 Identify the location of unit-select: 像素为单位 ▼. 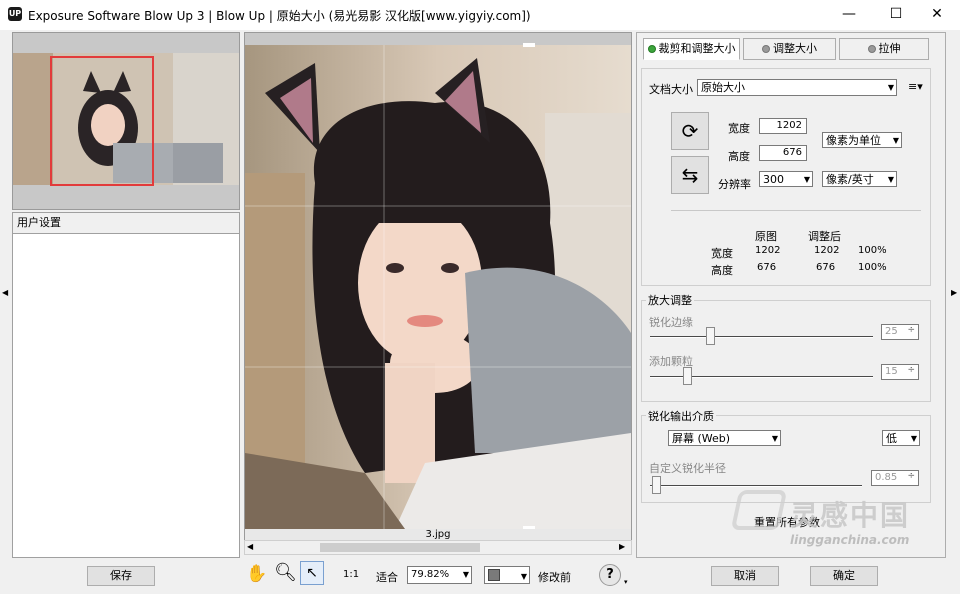
(862, 140).